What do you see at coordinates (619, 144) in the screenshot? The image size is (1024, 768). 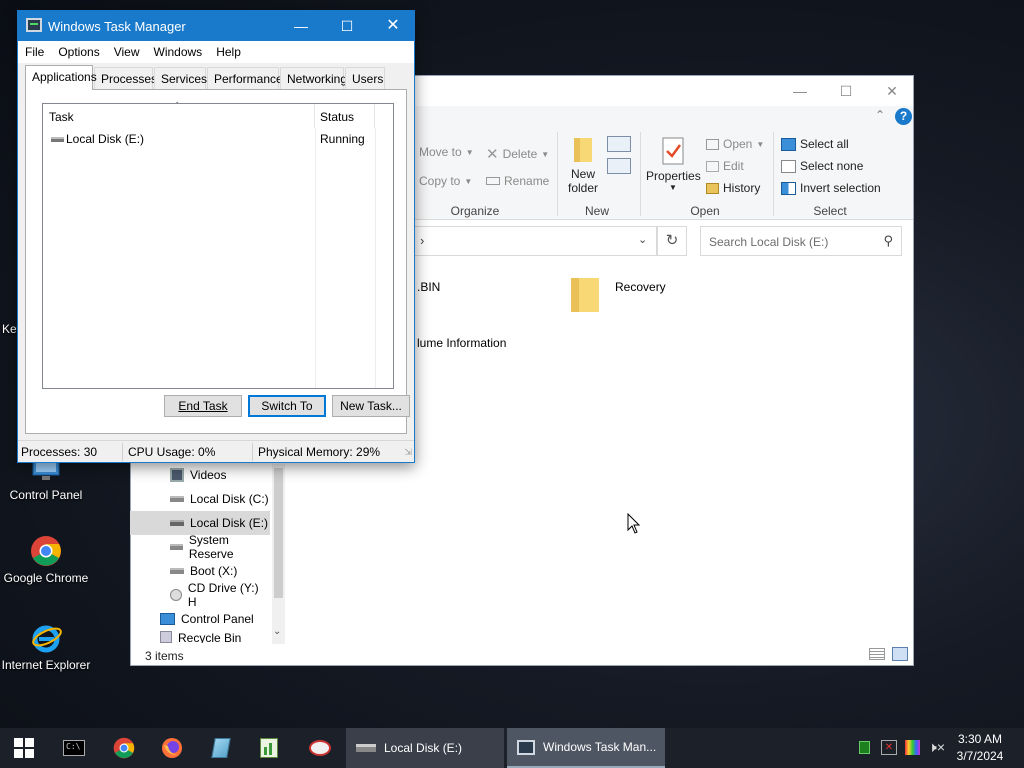 I see `new-item-icon` at bounding box center [619, 144].